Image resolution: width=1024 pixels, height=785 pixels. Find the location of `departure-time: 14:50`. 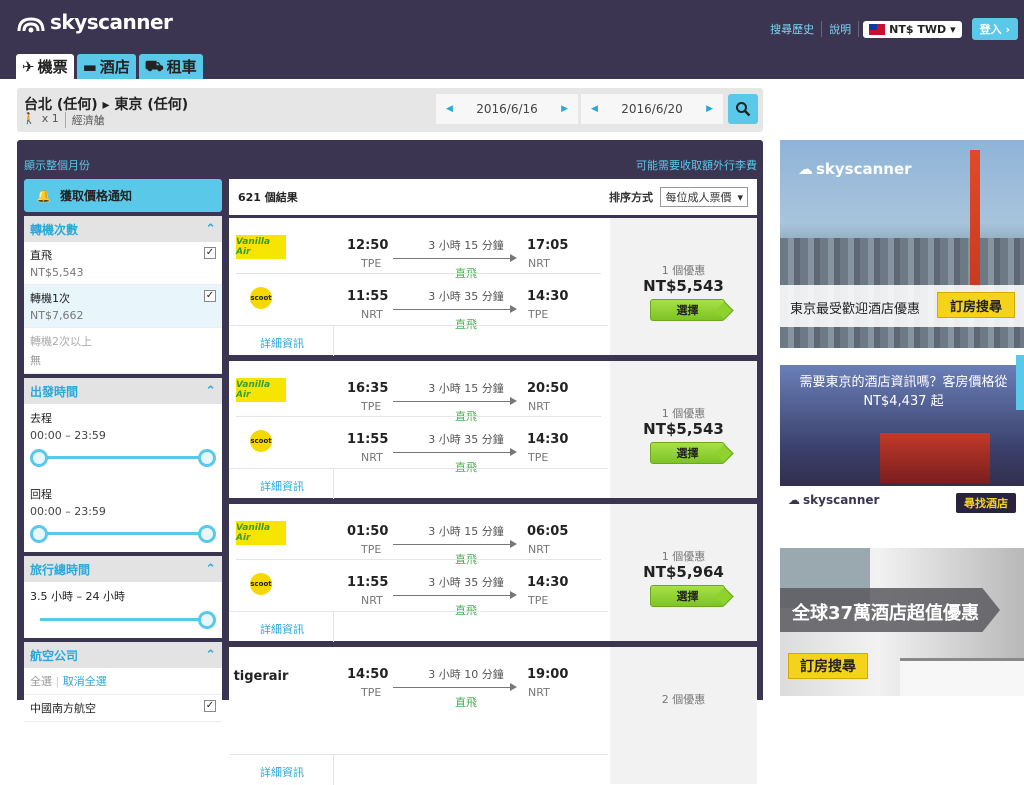

departure-time: 14:50 is located at coordinates (368, 674).